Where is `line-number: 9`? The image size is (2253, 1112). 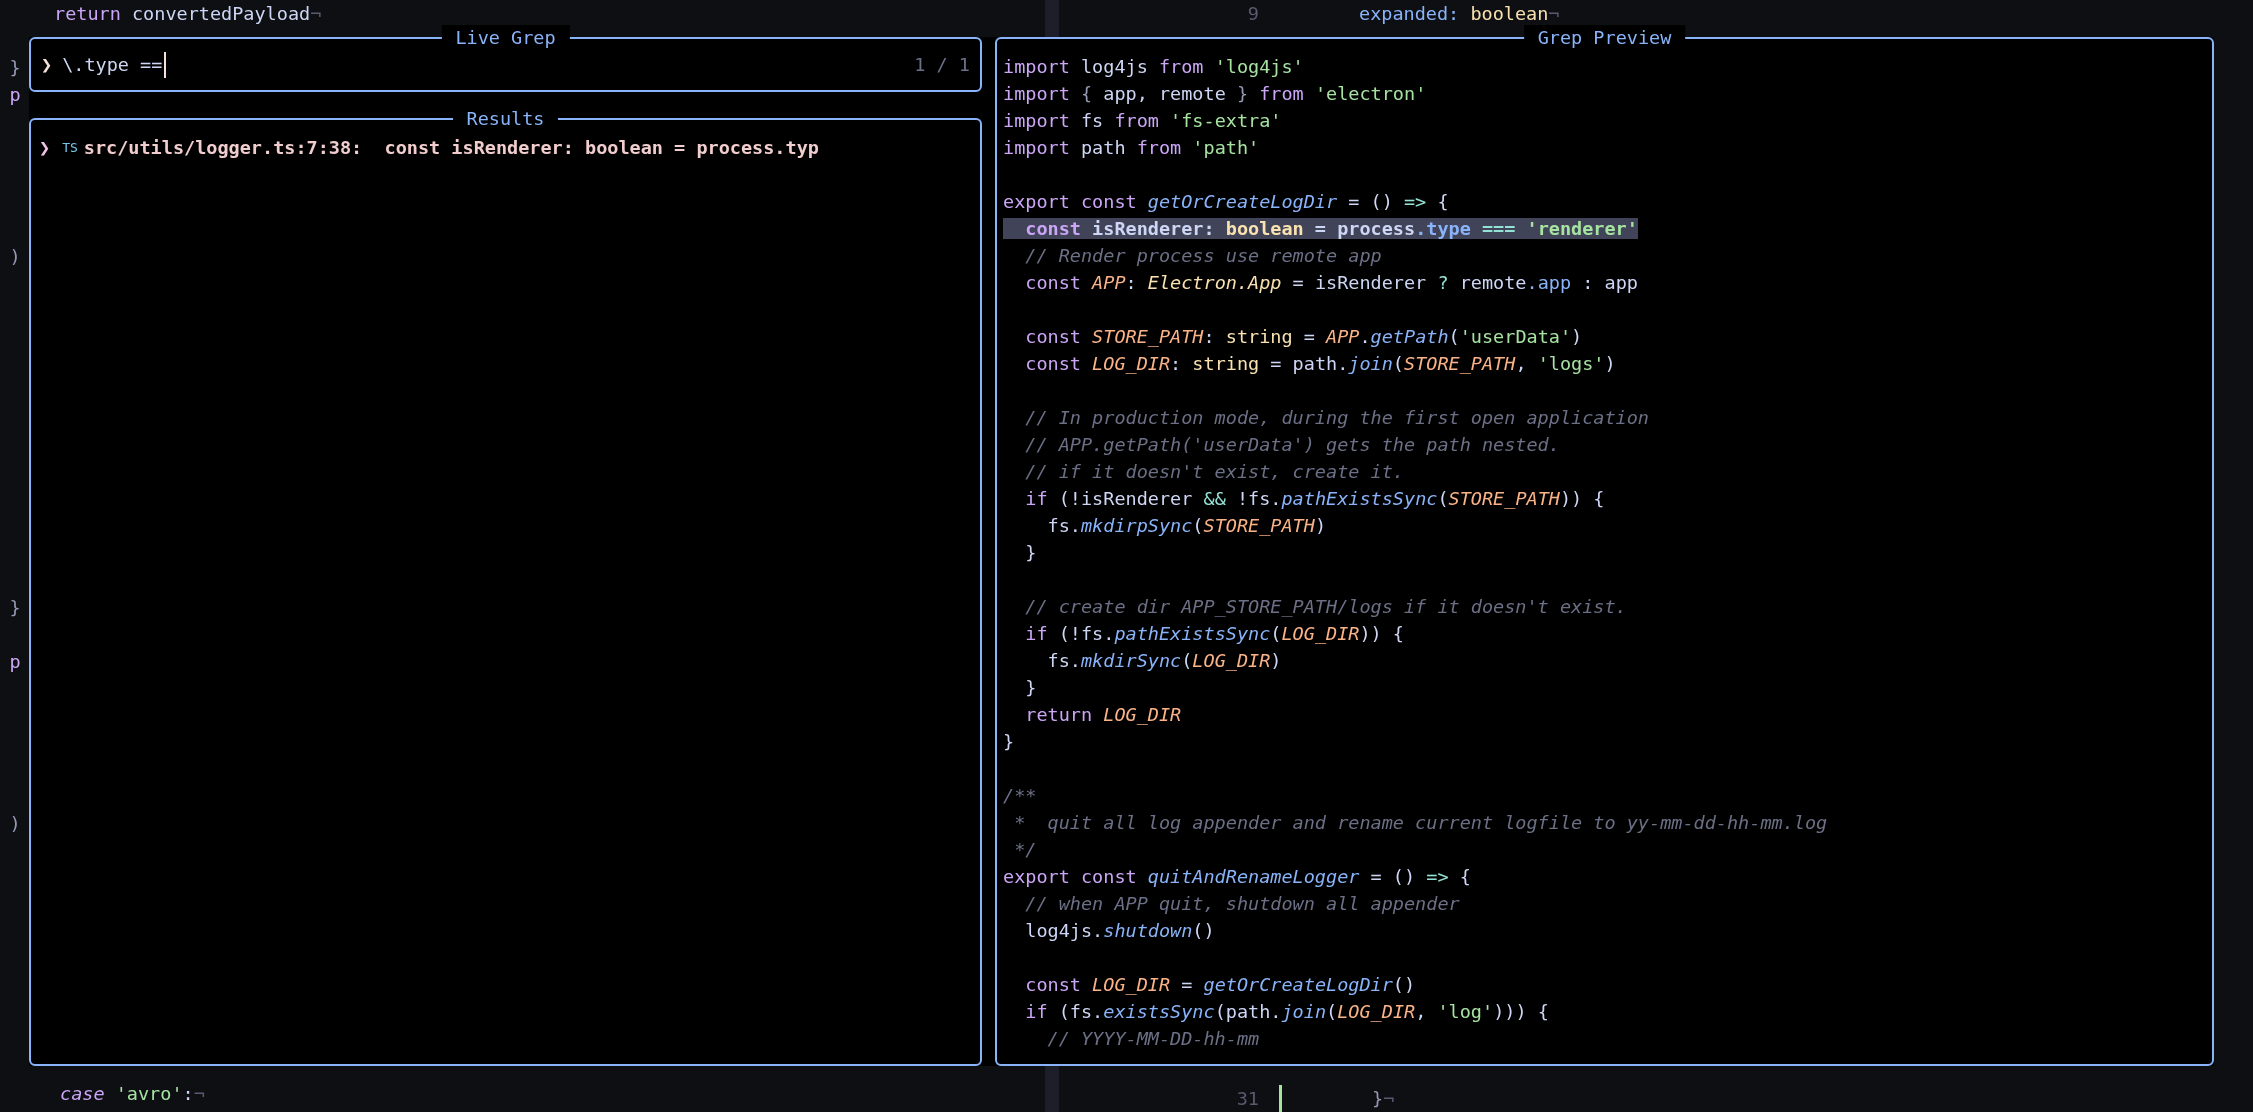 line-number: 9 is located at coordinates (1252, 13).